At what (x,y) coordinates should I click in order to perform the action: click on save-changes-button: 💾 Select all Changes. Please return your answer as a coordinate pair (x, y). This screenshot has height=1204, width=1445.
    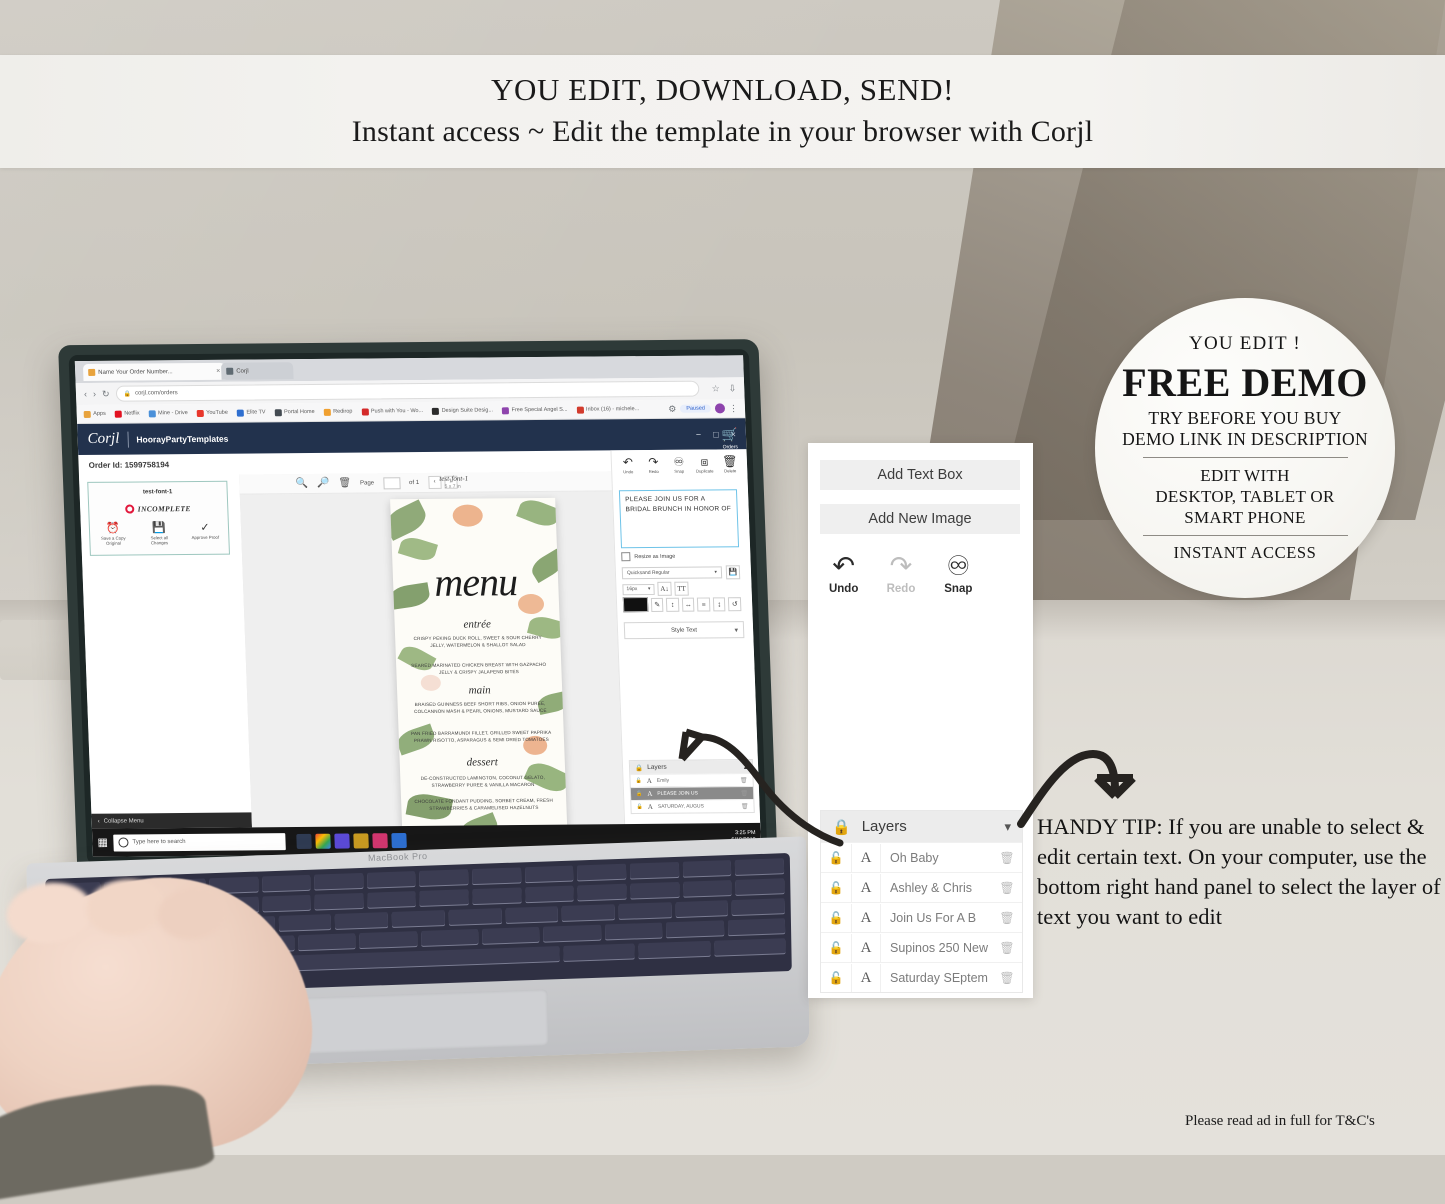
    Looking at the image, I should click on (159, 534).